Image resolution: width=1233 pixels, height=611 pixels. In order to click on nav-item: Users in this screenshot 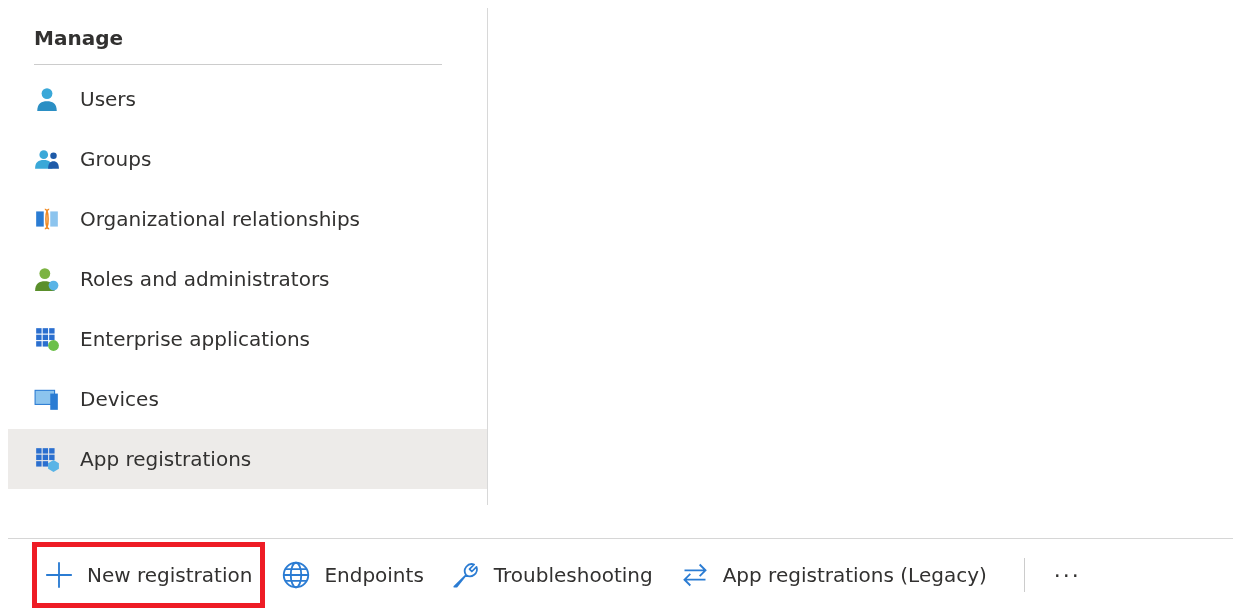, I will do `click(247, 99)`.